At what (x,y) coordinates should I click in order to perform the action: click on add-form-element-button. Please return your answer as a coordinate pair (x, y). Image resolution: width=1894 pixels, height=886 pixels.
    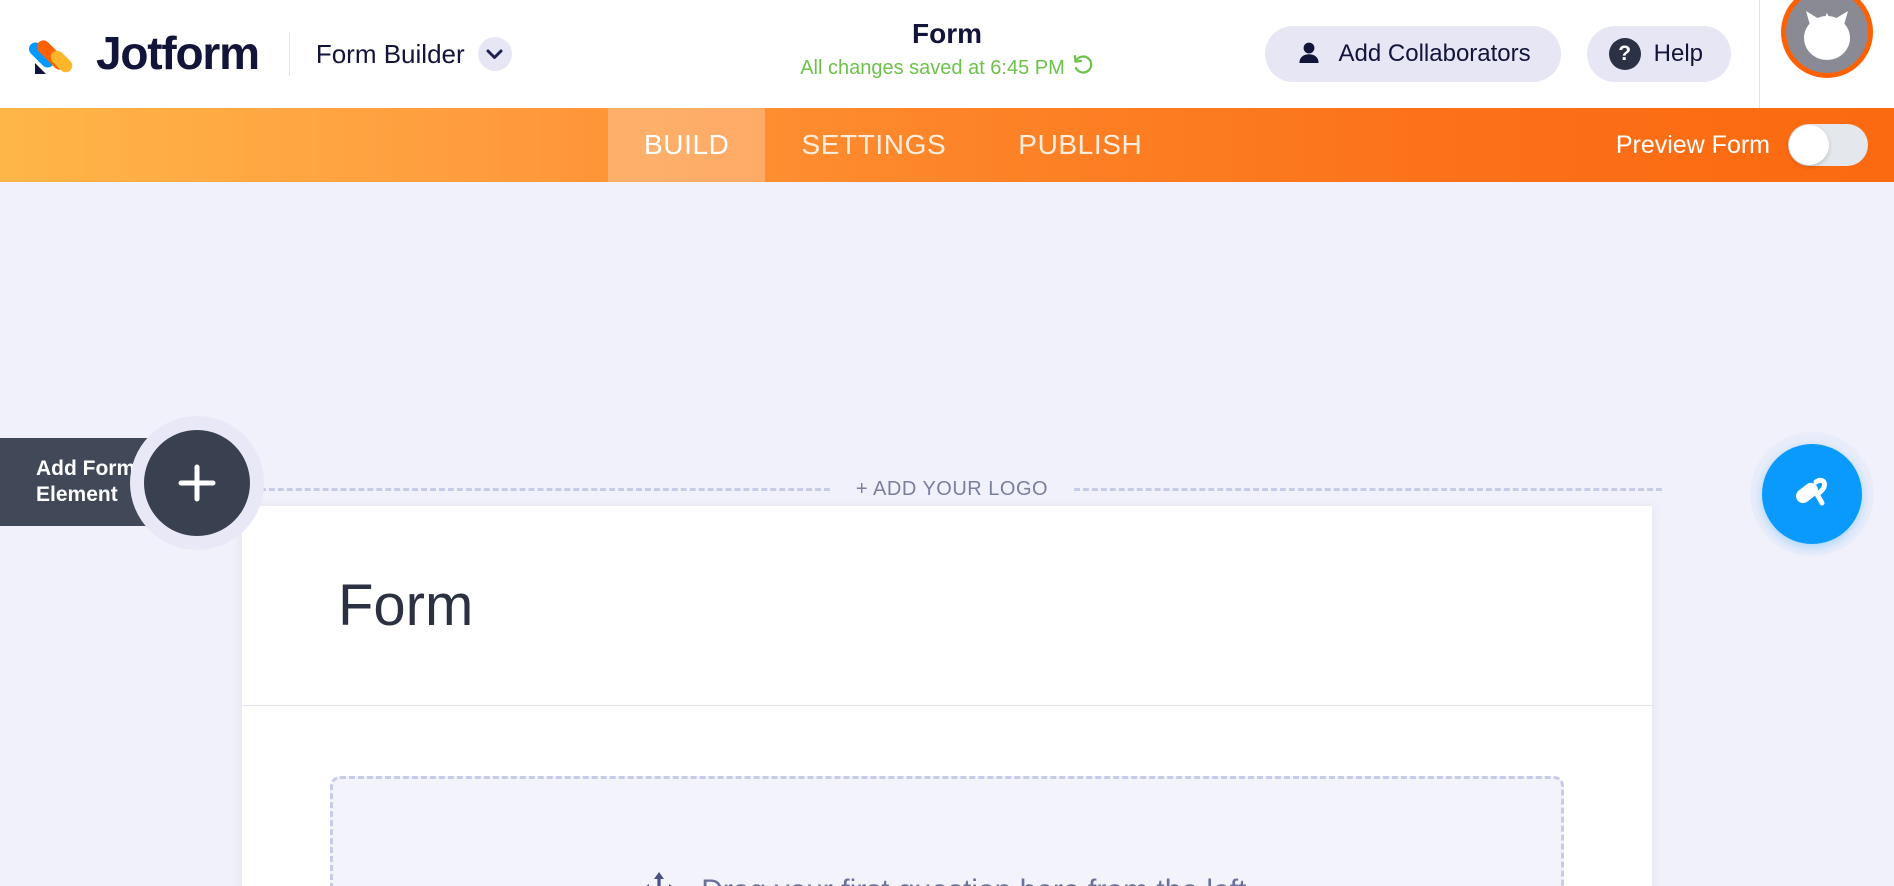
    Looking at the image, I should click on (197, 483).